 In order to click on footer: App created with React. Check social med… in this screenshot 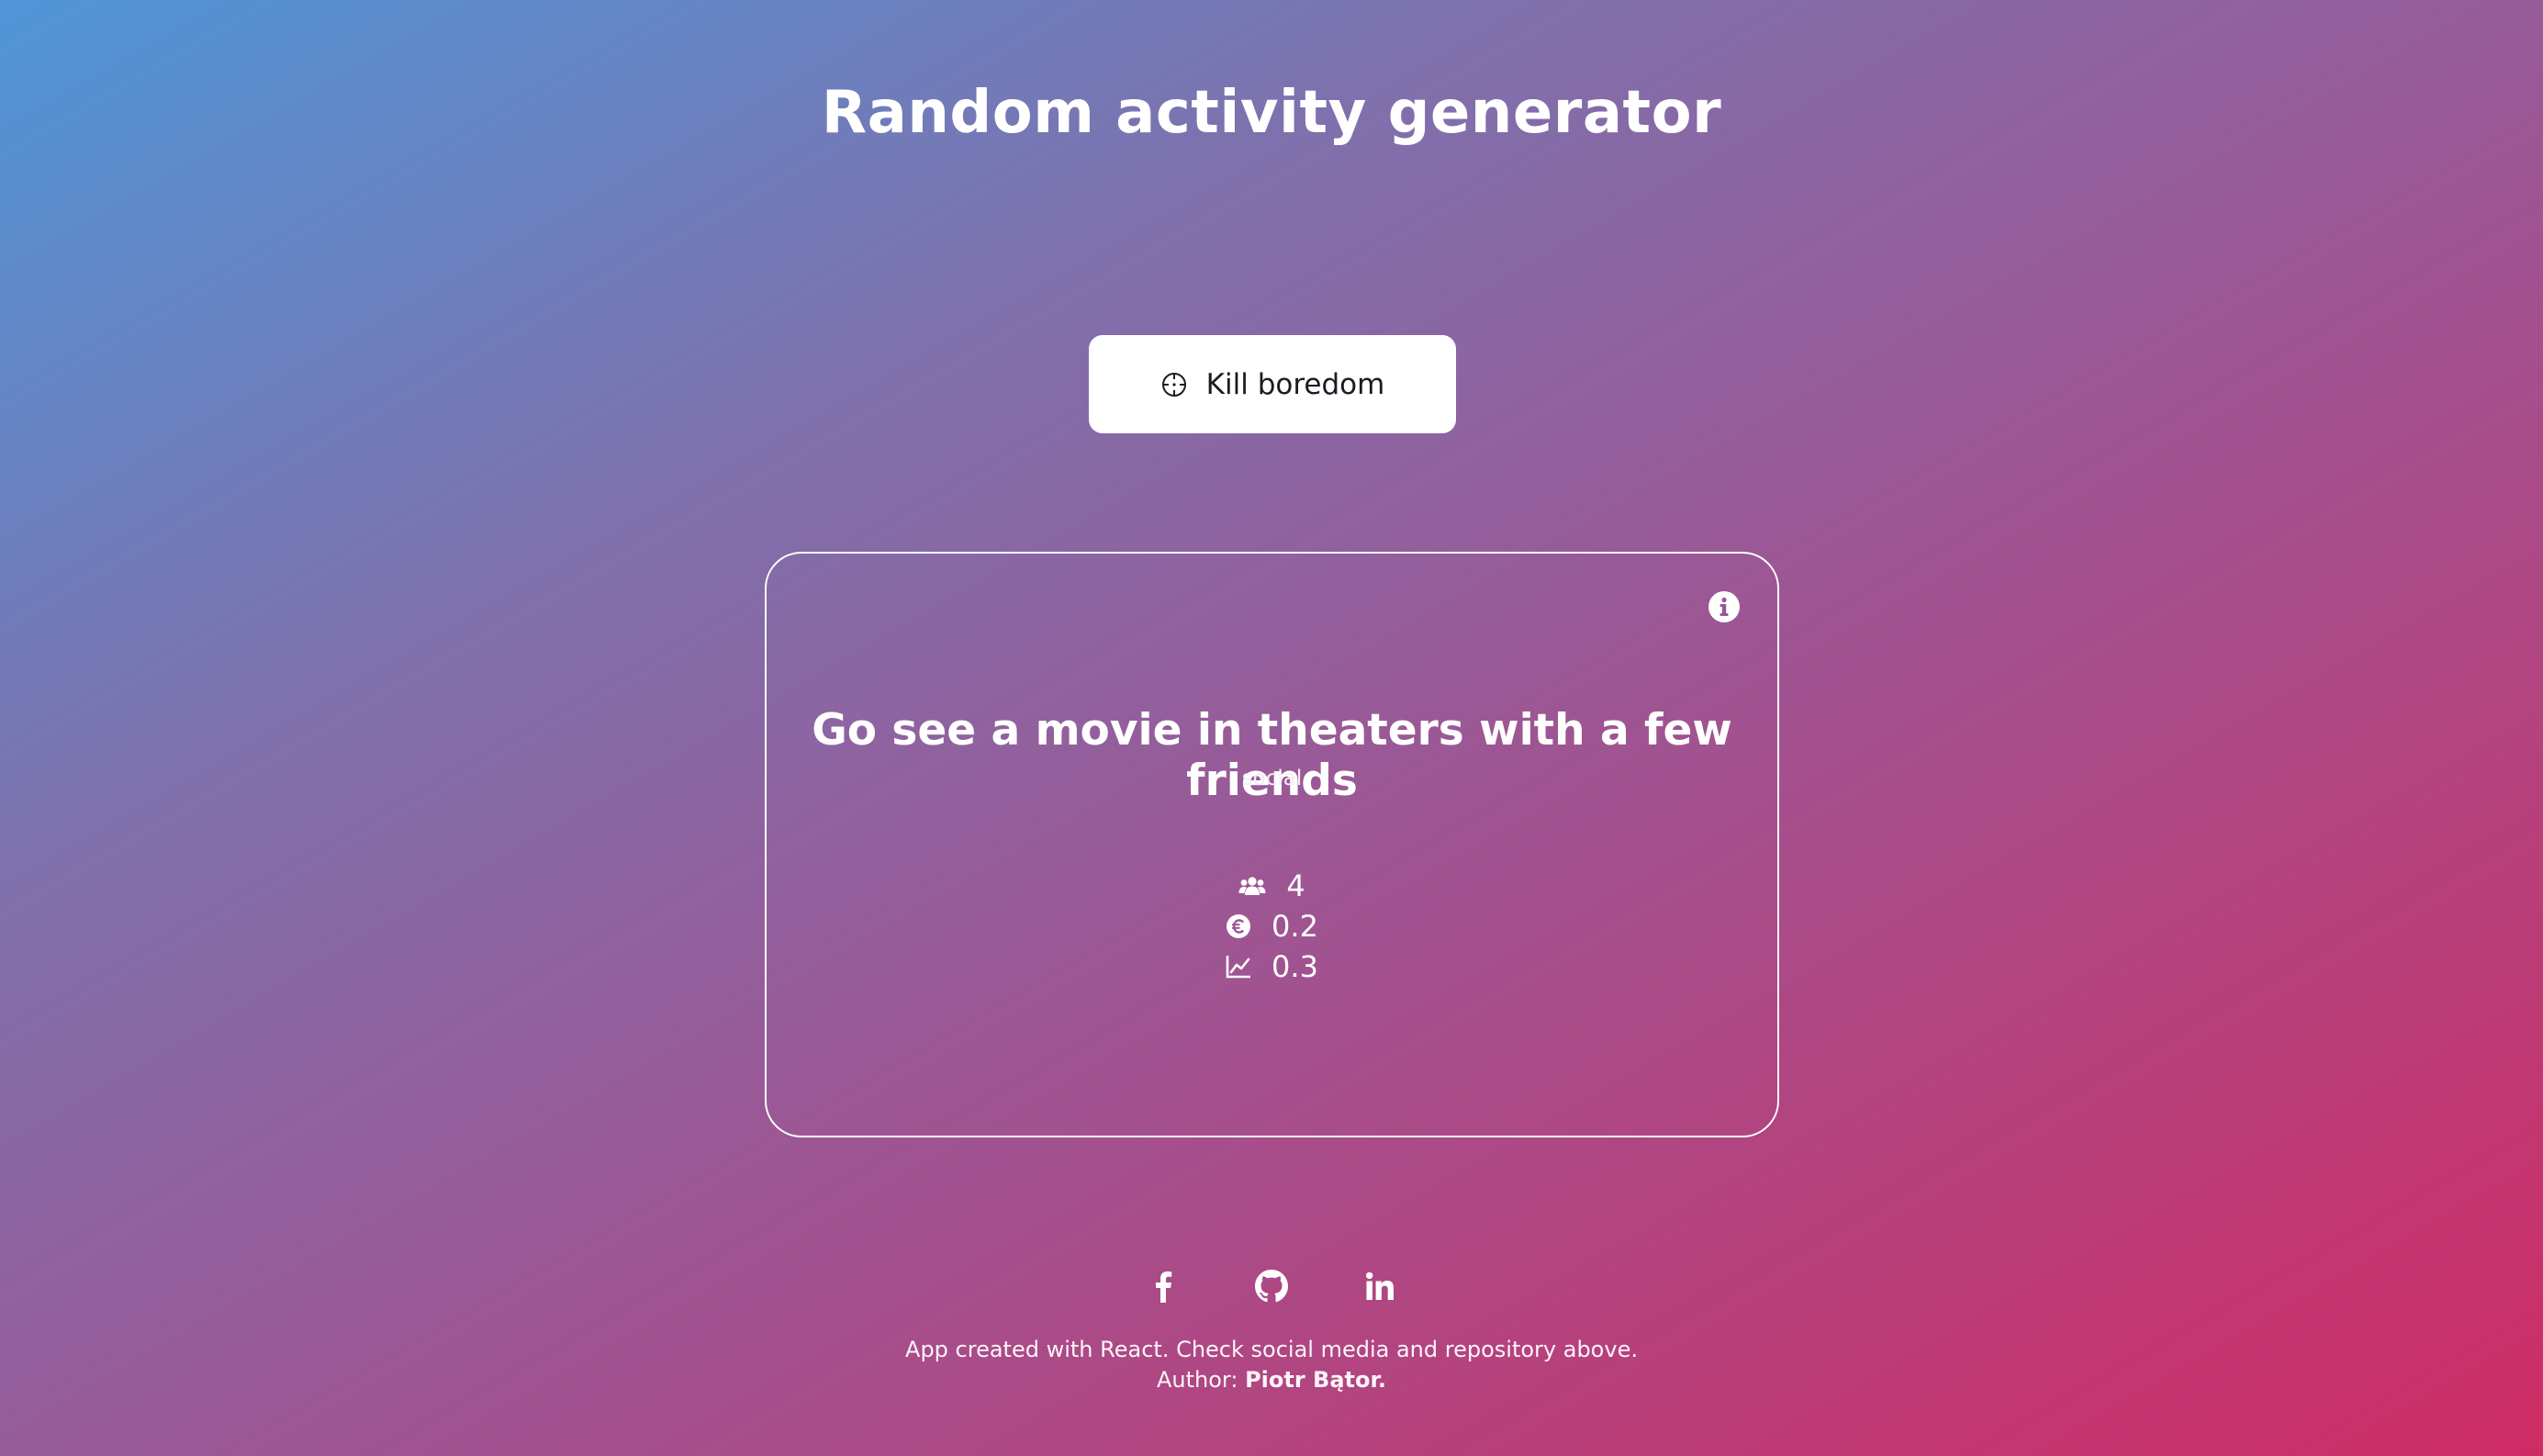, I will do `click(1271, 1365)`.